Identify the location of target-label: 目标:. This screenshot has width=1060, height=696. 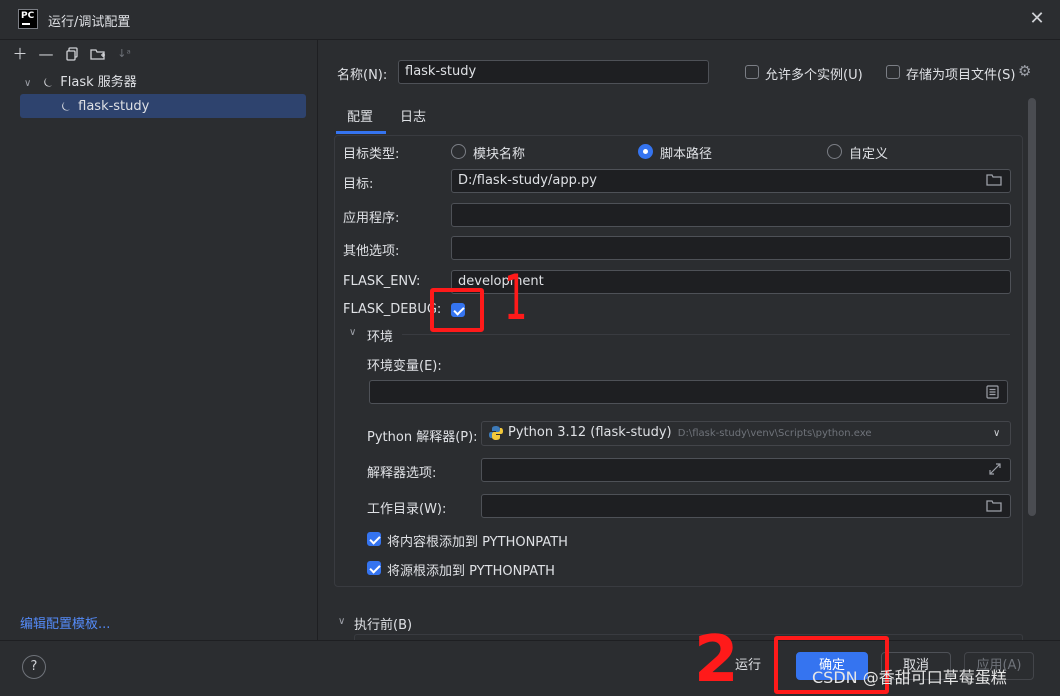
(358, 184).